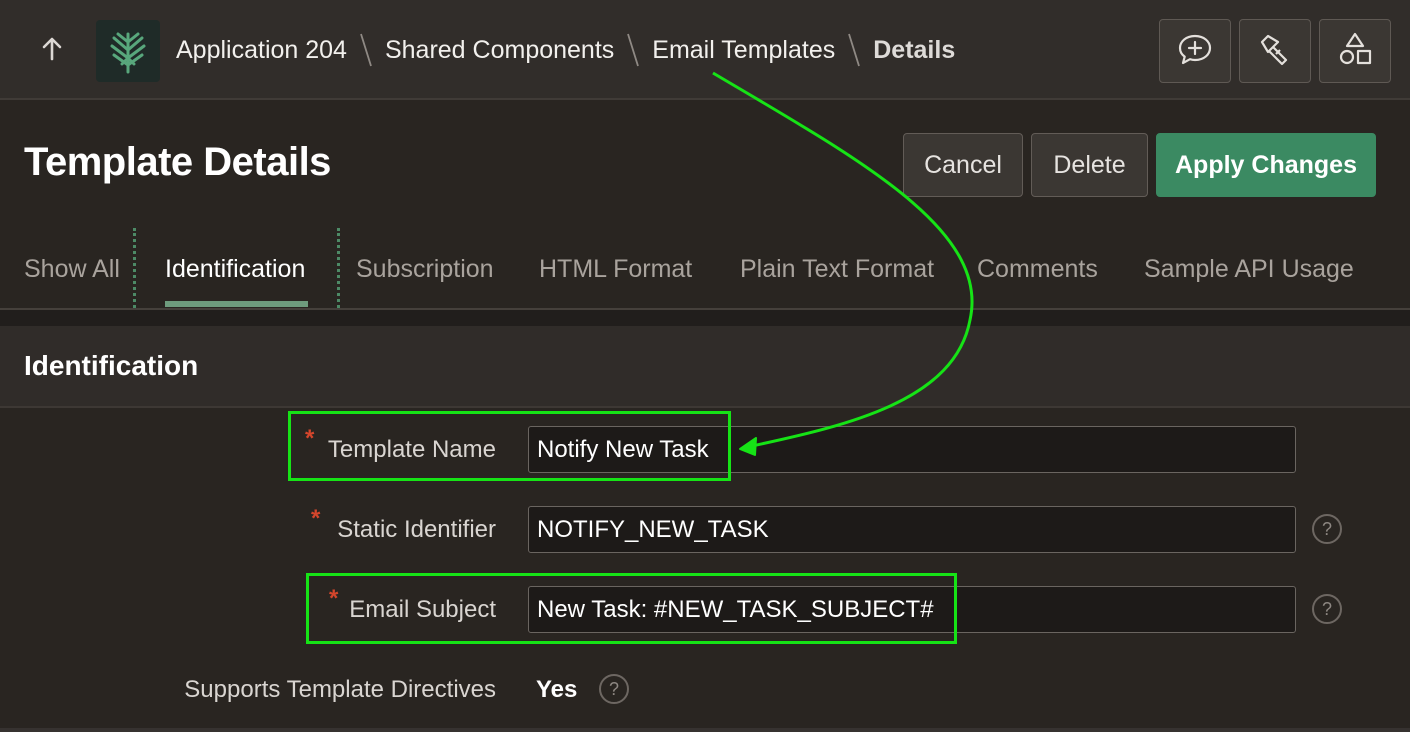 The height and width of the screenshot is (732, 1410). I want to click on static-identifier-input, so click(912, 529).